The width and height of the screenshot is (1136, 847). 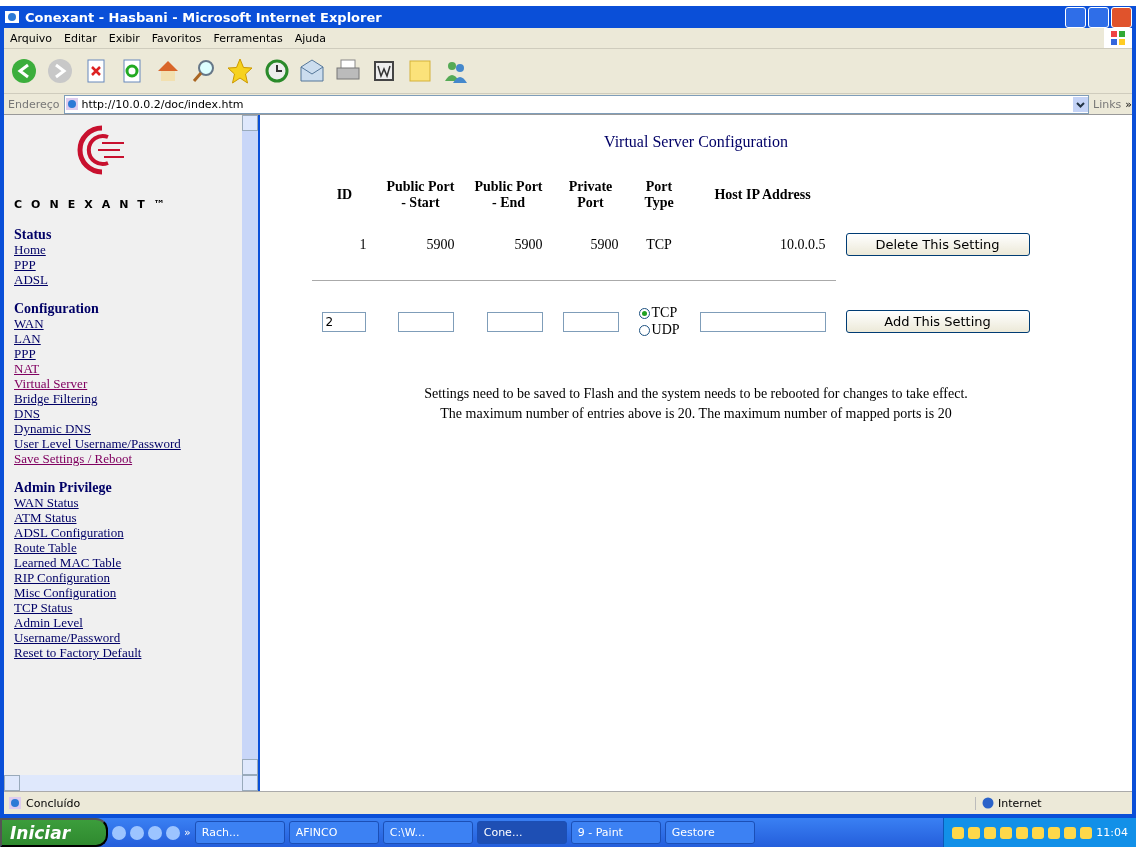 What do you see at coordinates (590, 321) in the screenshot?
I see `private-port-field` at bounding box center [590, 321].